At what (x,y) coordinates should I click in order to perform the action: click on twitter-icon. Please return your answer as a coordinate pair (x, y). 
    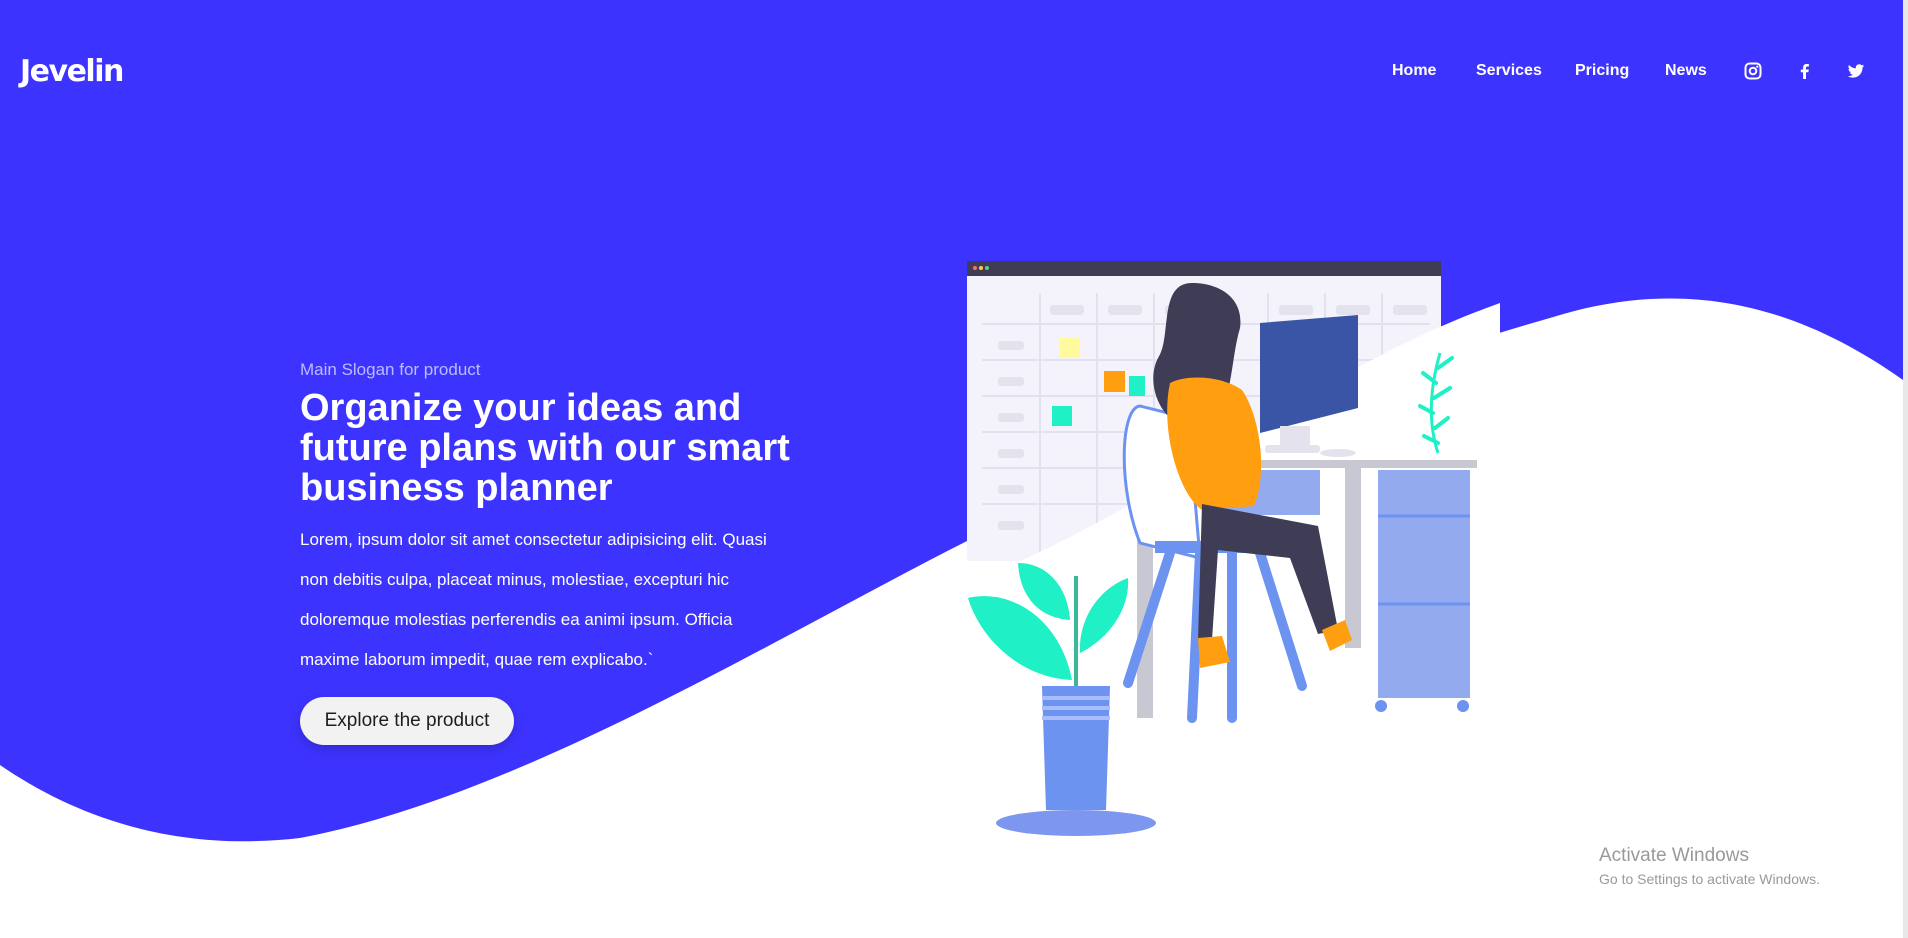
    Looking at the image, I should click on (1856, 71).